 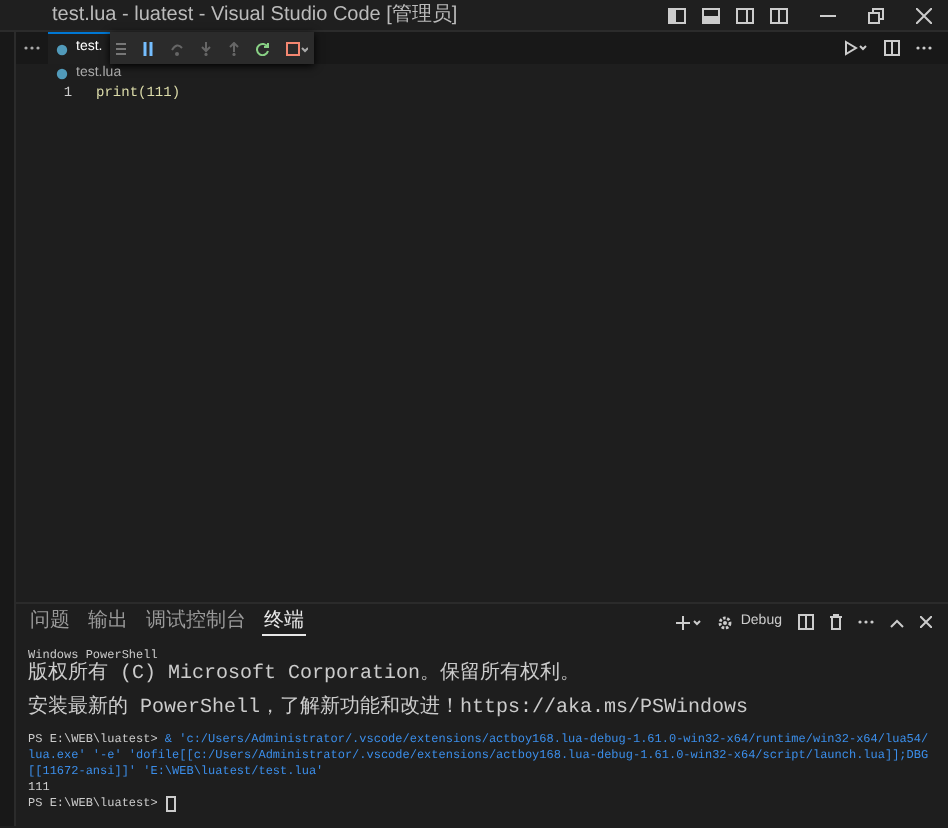 I want to click on step-over-icon, so click(x=177, y=48).